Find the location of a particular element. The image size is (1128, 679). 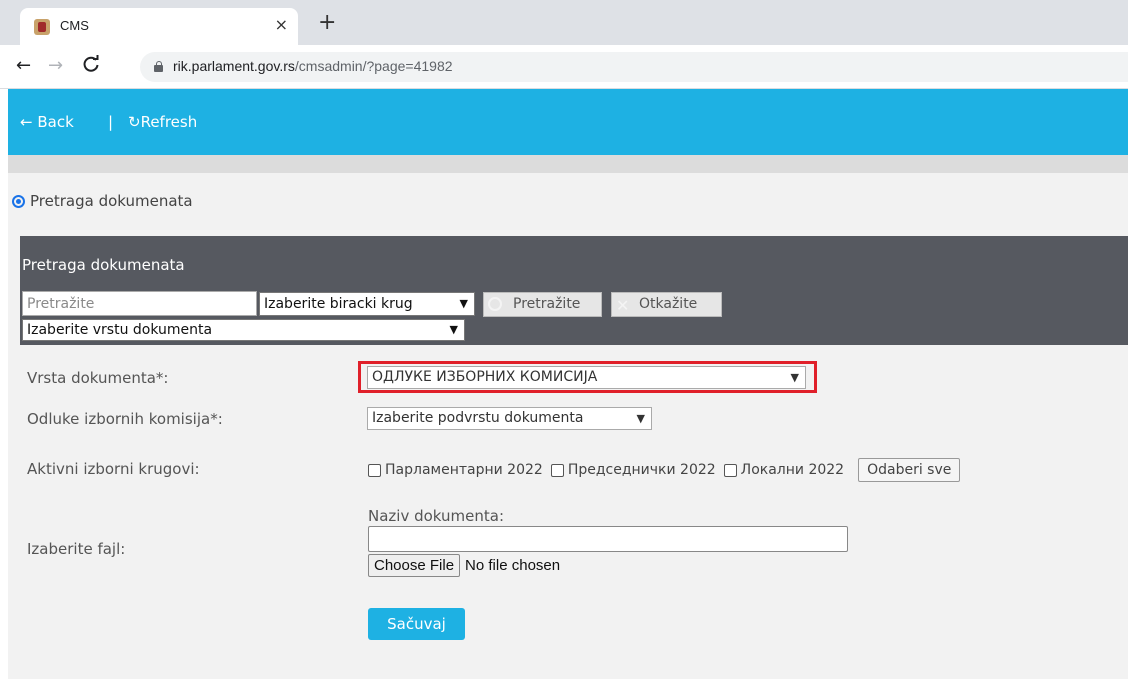

search-radio-label: Pretraga dokumenata is located at coordinates (111, 201).